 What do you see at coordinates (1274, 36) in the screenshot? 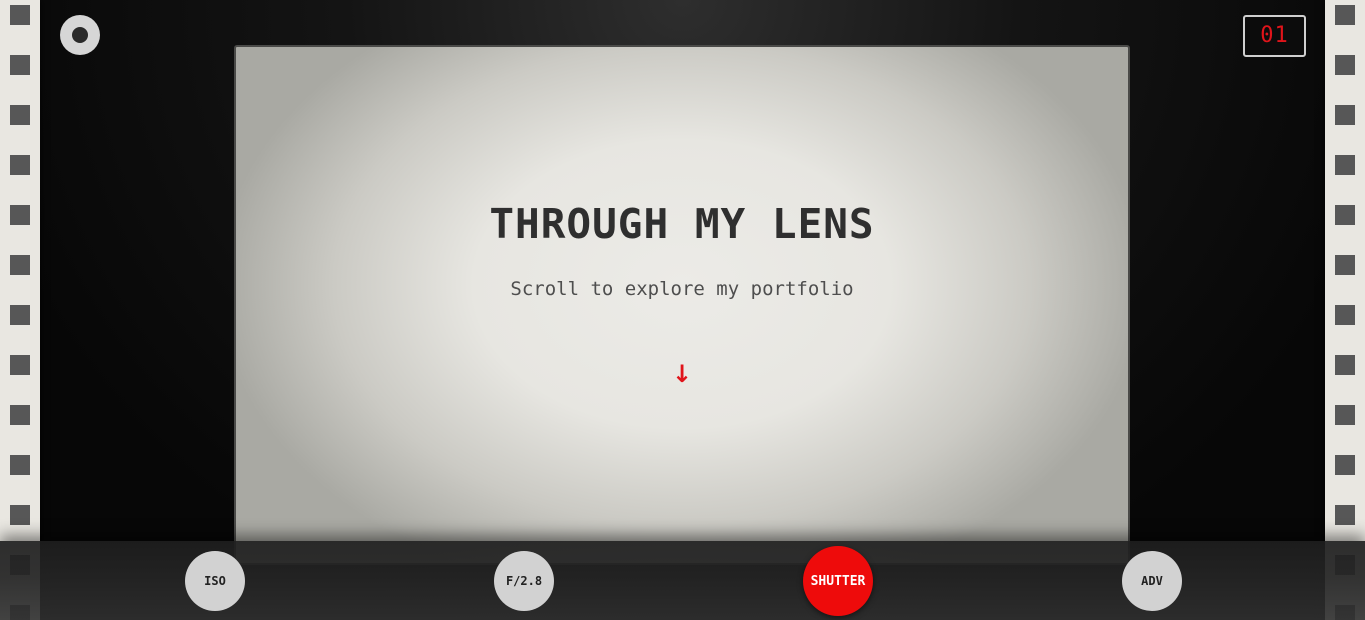
I see `frame-counter: 01` at bounding box center [1274, 36].